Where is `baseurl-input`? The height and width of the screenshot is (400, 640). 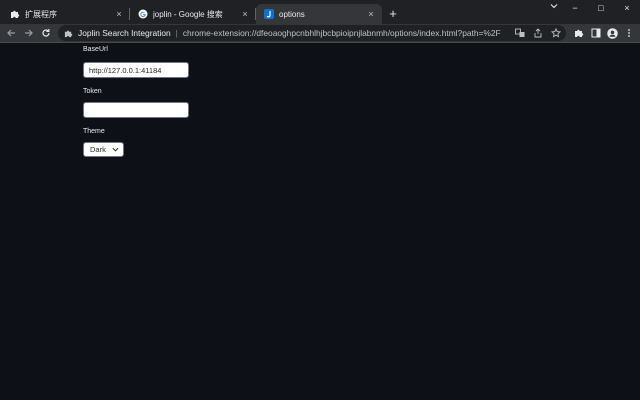
baseurl-input is located at coordinates (136, 70).